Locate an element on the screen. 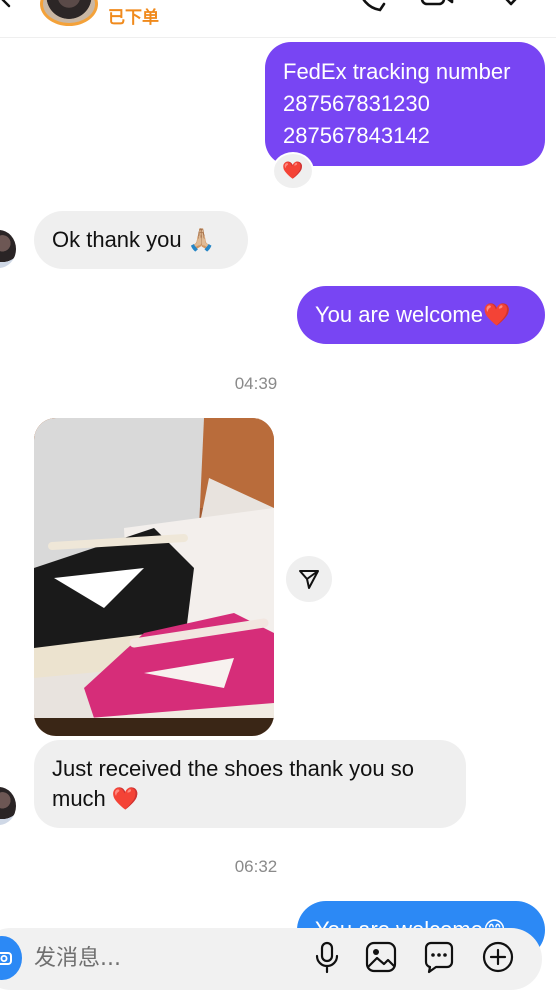 The height and width of the screenshot is (1000, 556). camera-icon is located at coordinates (6, 958).